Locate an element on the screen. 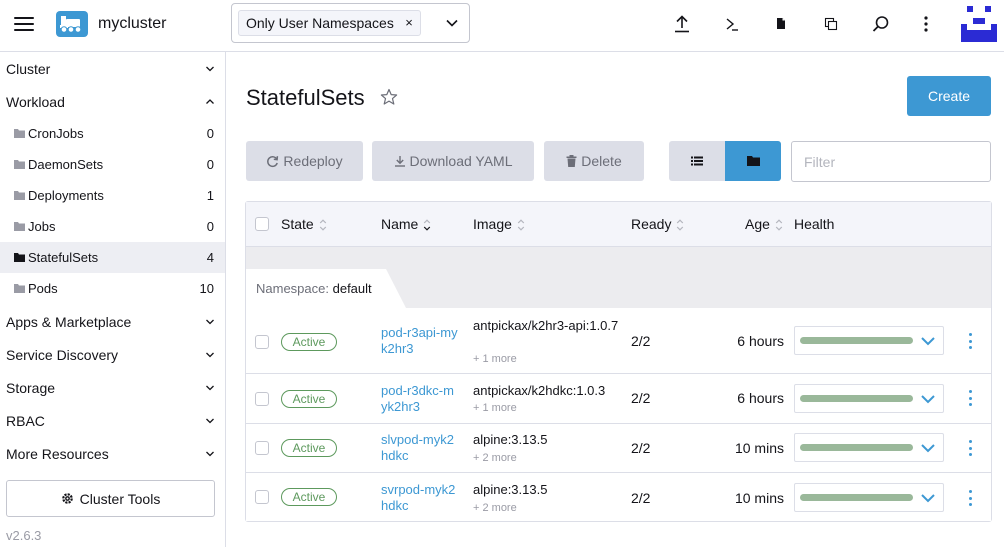 The image size is (1004, 547). search-icon is located at coordinates (881, 24).